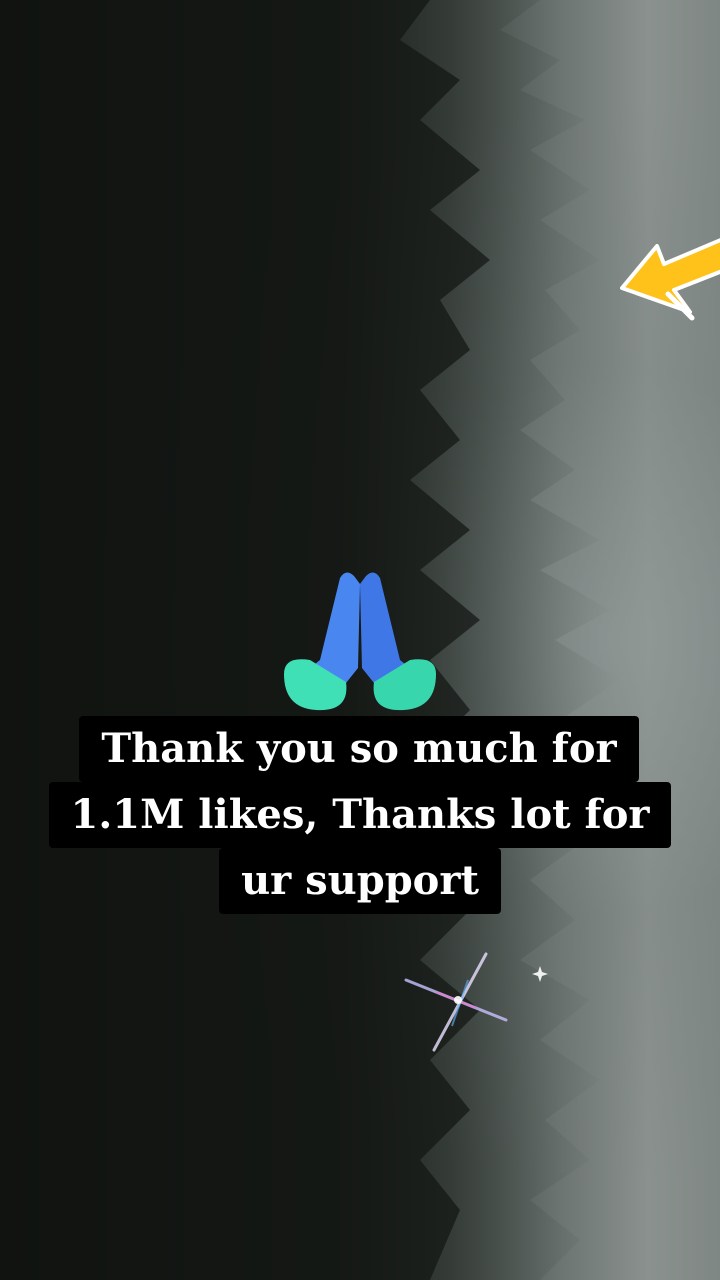  I want to click on sparkle-icon, so click(476, 1002).